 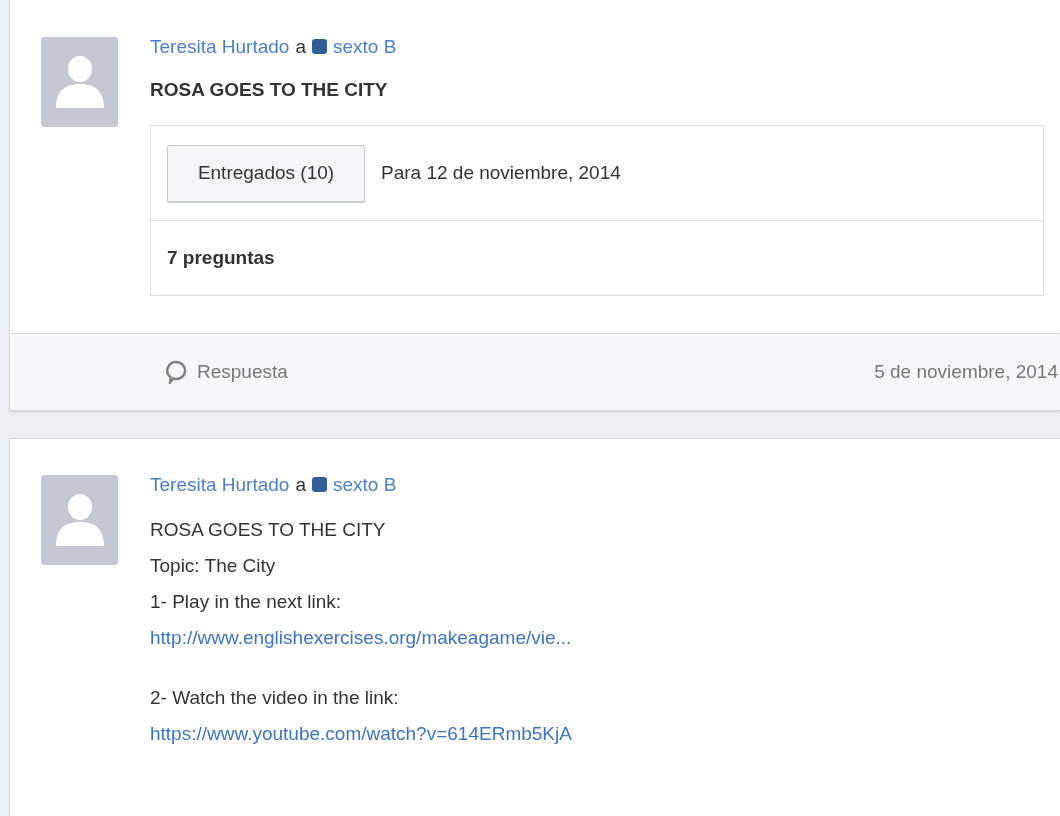 I want to click on submissions-button: Entregados (10), so click(x=266, y=173).